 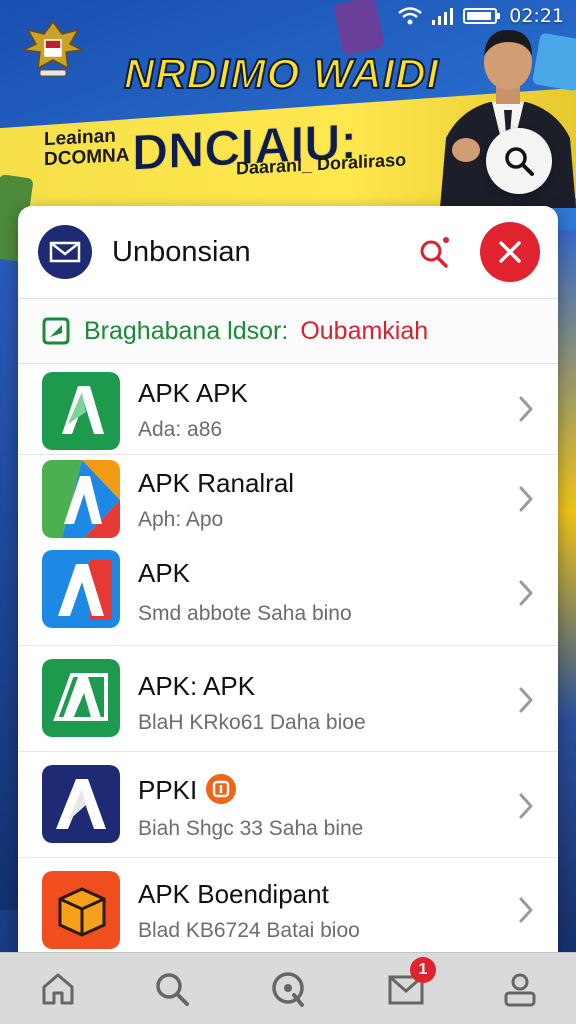 I want to click on bottom-nav: 1, so click(x=288, y=988).